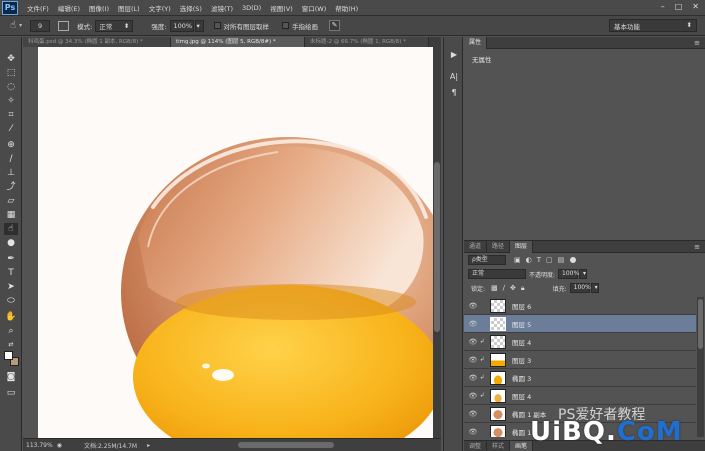 This screenshot has height=451, width=705. I want to click on tab-paths: 路径, so click(499, 246).